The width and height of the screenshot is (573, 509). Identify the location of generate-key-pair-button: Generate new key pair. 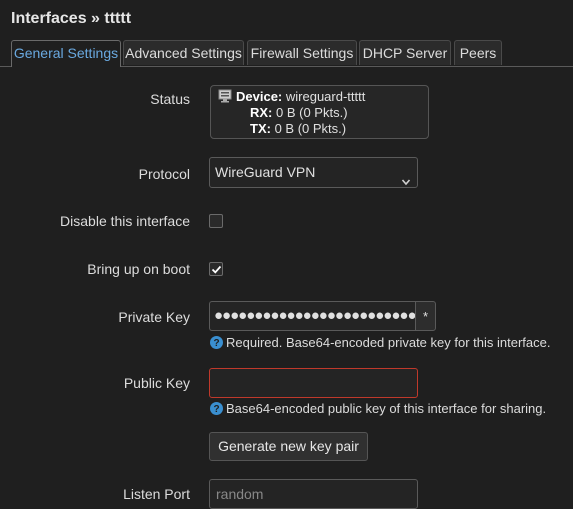
(288, 446).